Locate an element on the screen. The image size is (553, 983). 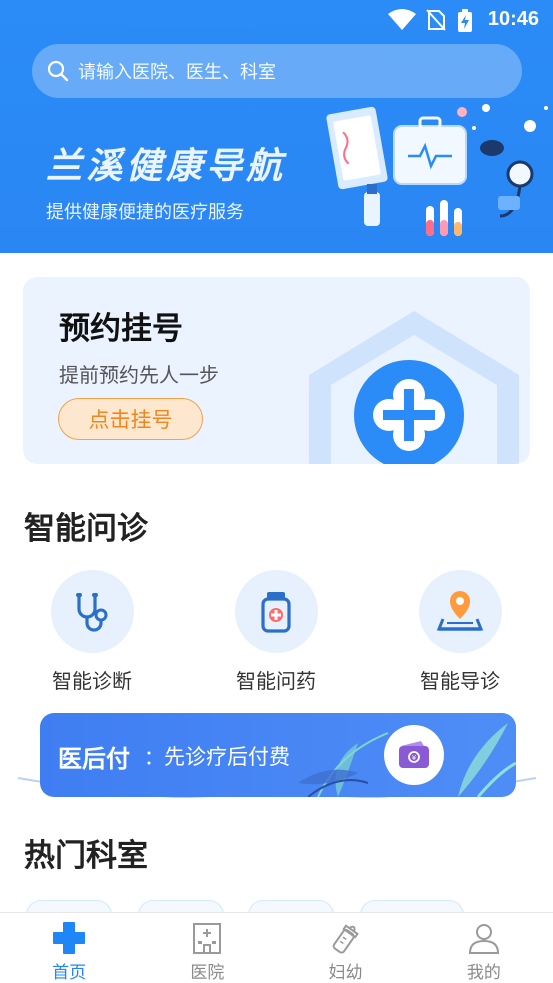
home-cross-icon is located at coordinates (69, 938).